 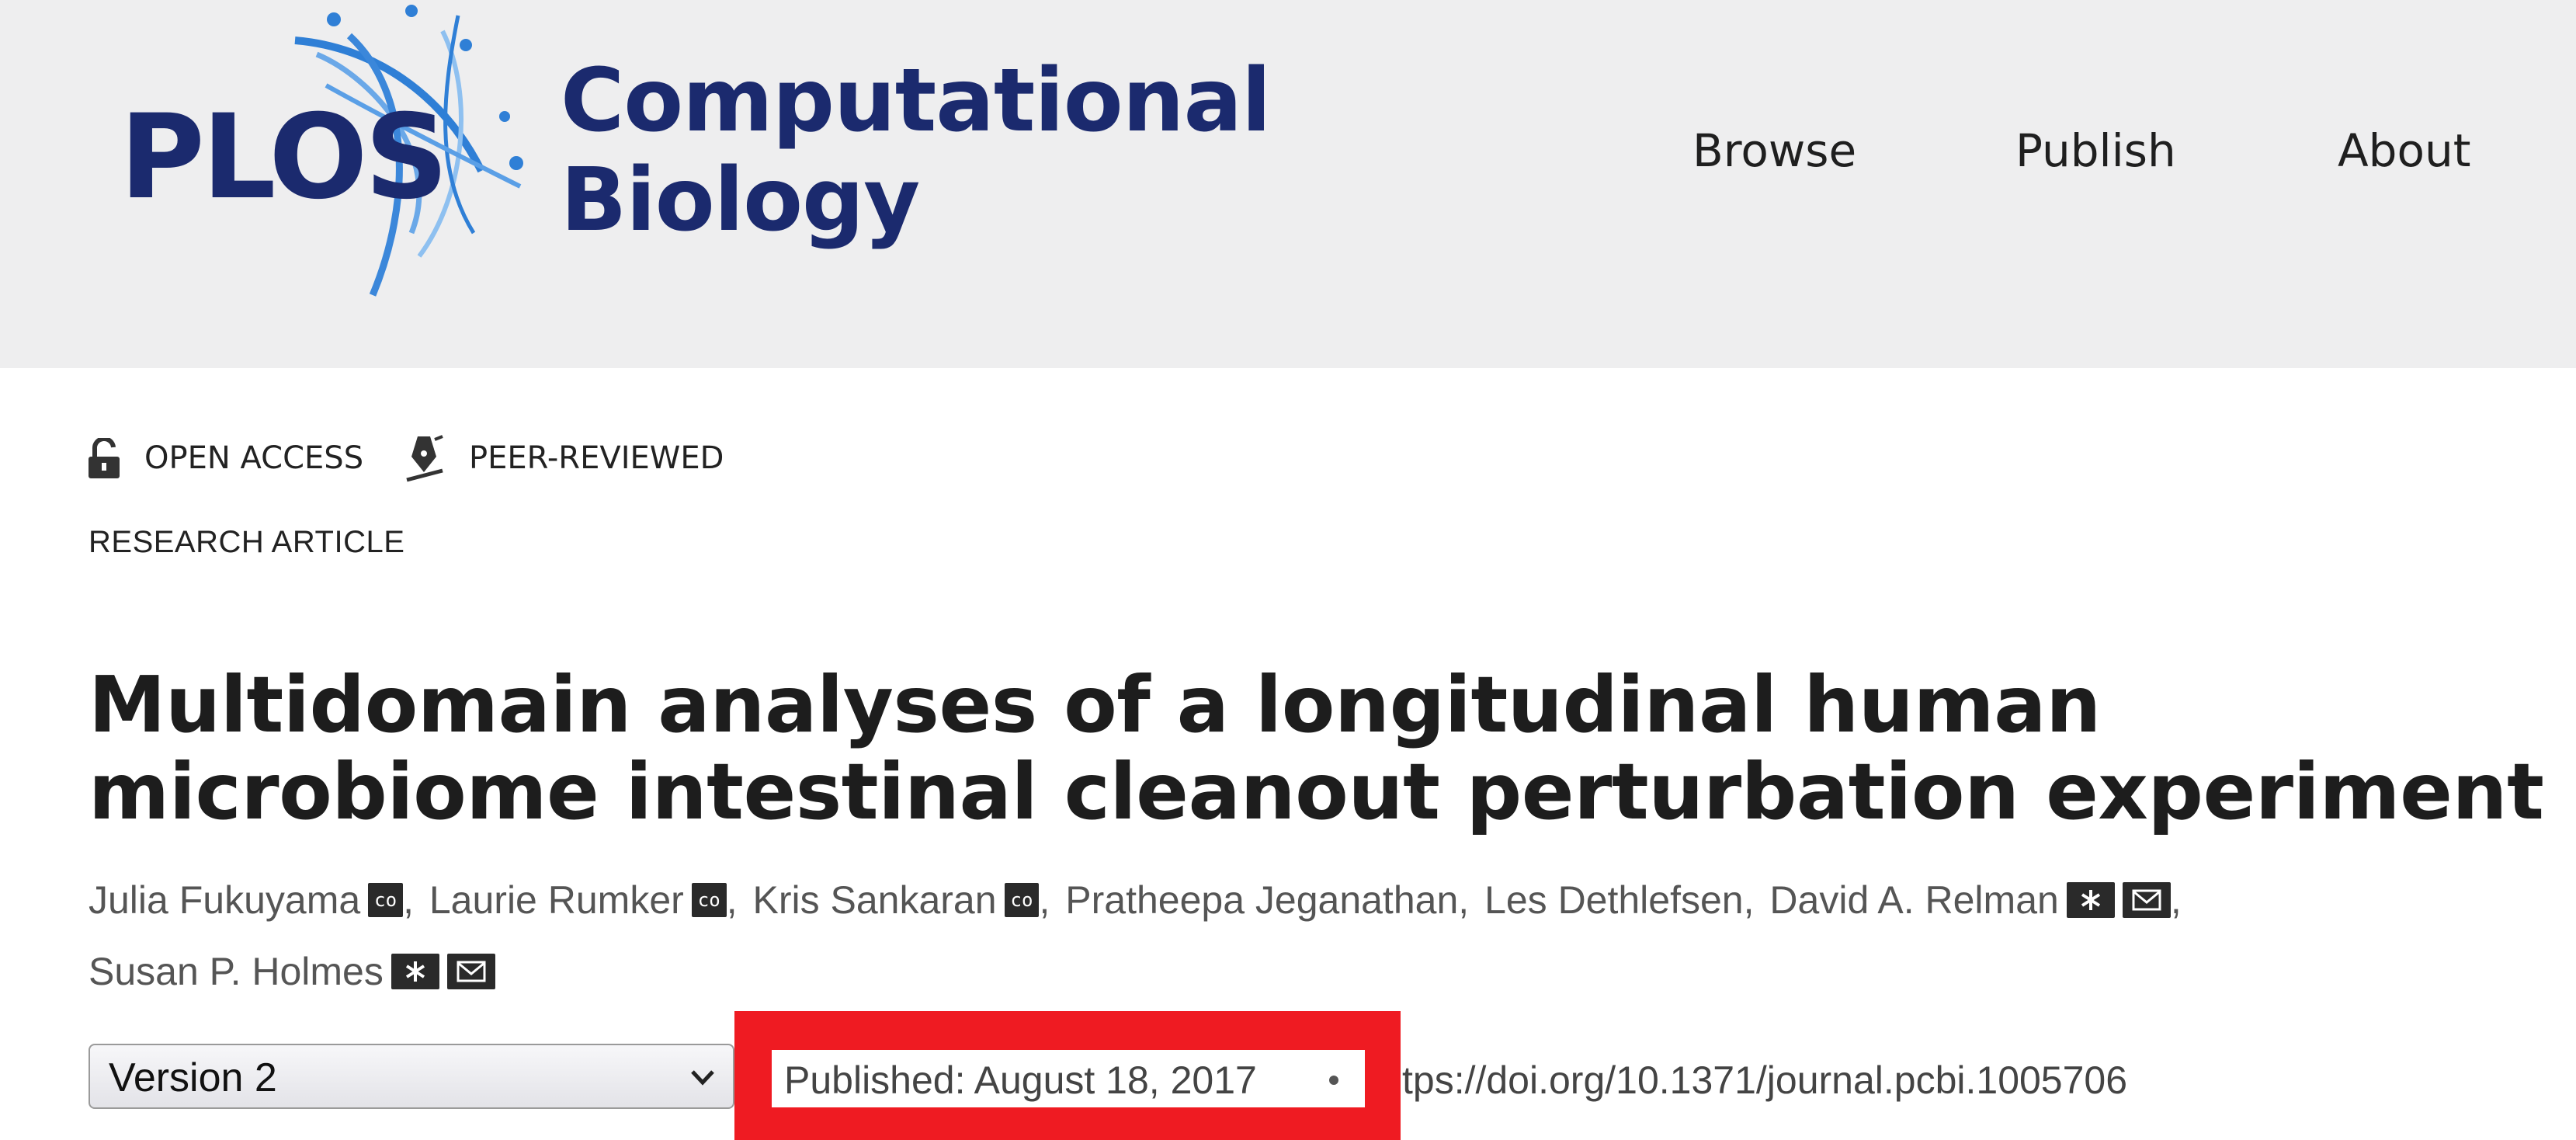 I want to click on author-item: David A. Relman,, so click(x=1975, y=900).